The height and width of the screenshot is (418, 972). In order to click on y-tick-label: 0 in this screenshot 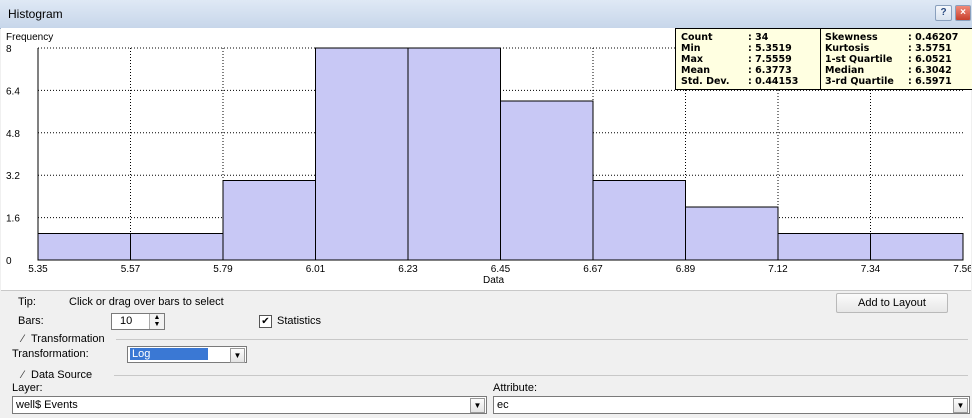, I will do `click(9, 261)`.